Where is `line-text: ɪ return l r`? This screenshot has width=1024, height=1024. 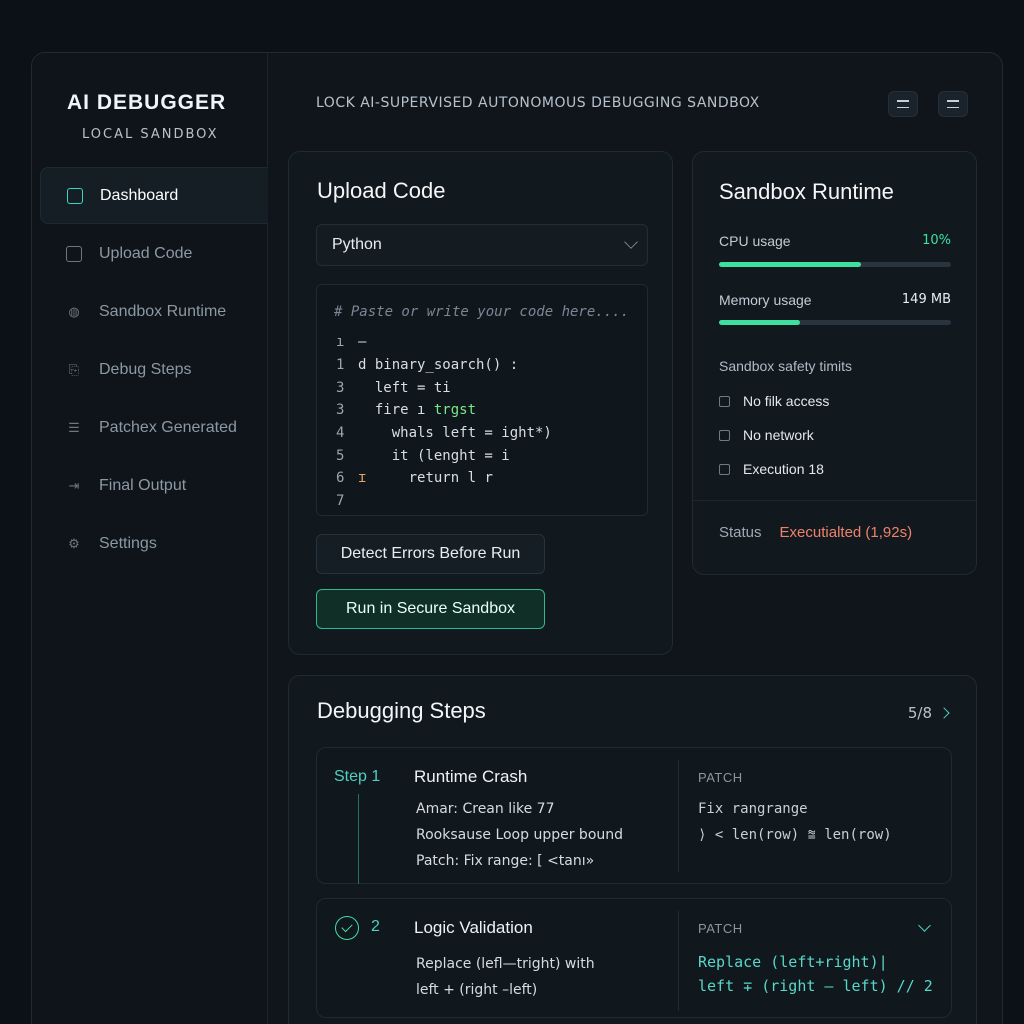
line-text: ɪ return l r is located at coordinates (425, 478).